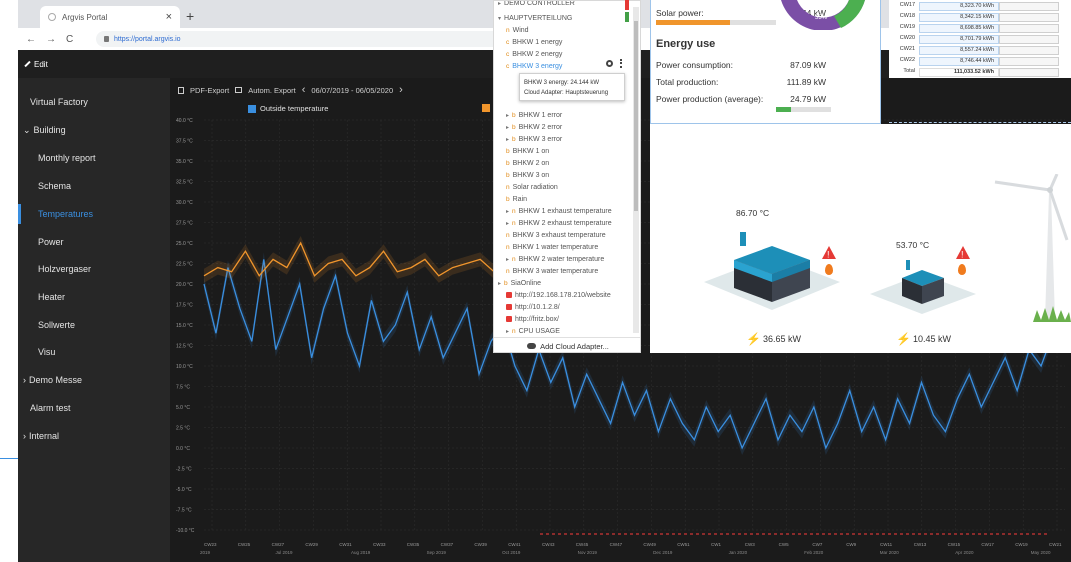 The height and width of the screenshot is (562, 1071). What do you see at coordinates (94, 214) in the screenshot?
I see `sidebar-item-temperatures: Temperatures` at bounding box center [94, 214].